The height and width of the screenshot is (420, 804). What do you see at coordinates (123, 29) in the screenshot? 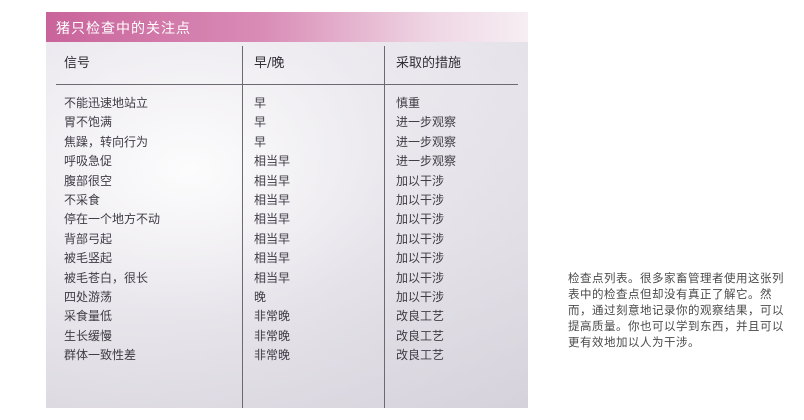
I see `table-title: 猪只检查中的关注点` at bounding box center [123, 29].